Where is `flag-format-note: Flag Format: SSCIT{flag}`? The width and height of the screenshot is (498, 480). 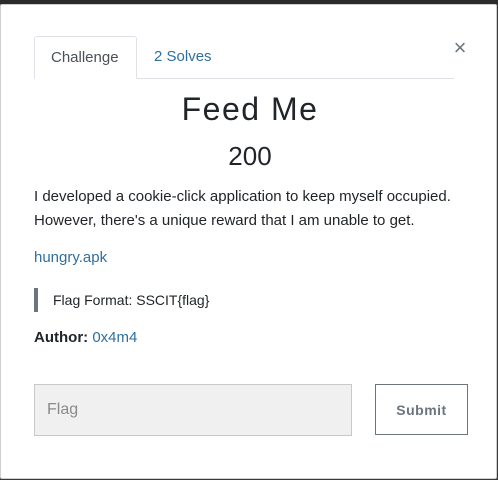
flag-format-note: Flag Format: SSCIT{flag} is located at coordinates (121, 300).